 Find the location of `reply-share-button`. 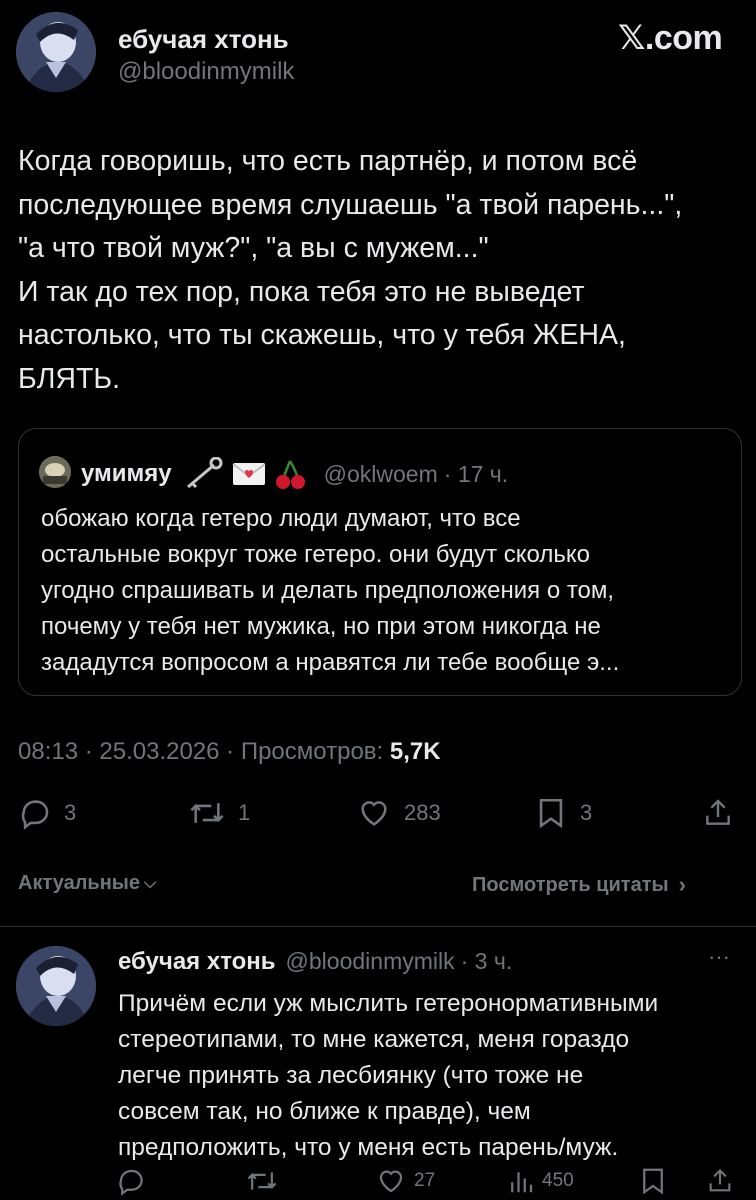

reply-share-button is located at coordinates (720, 1181).